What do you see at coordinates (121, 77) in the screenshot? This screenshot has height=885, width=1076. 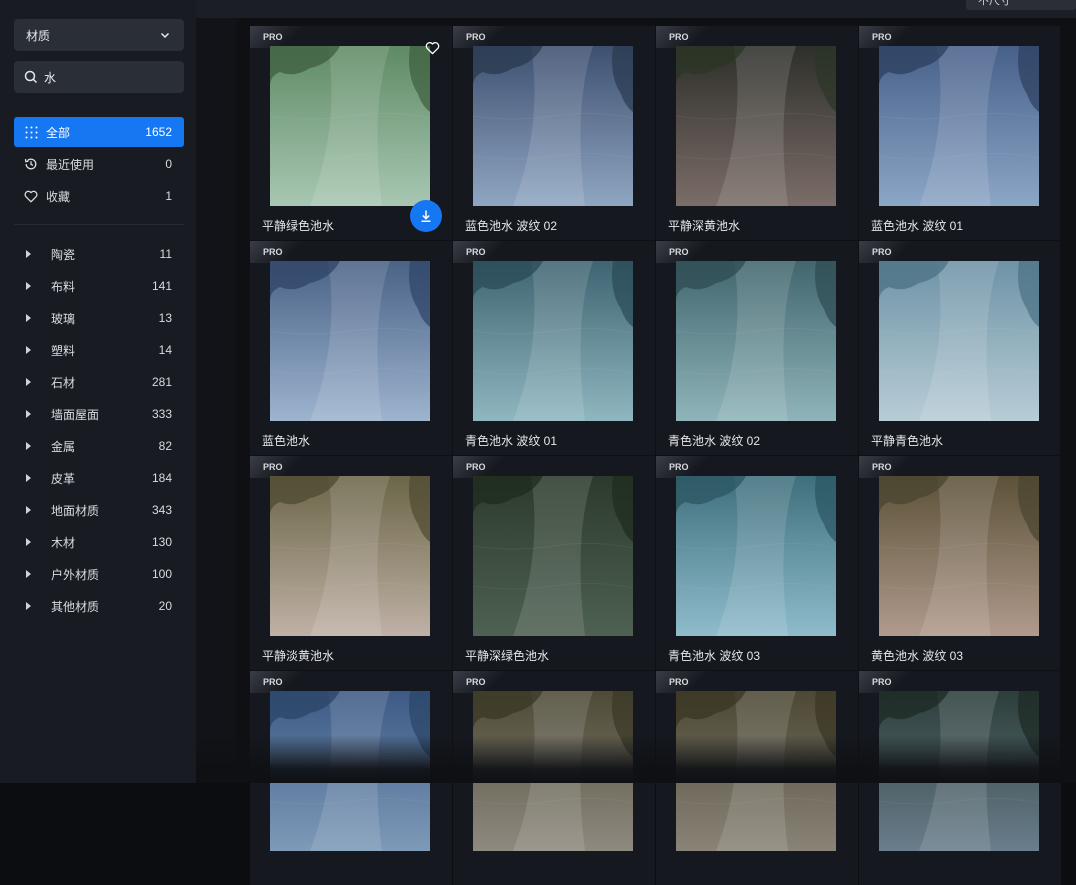 I see `search-input` at bounding box center [121, 77].